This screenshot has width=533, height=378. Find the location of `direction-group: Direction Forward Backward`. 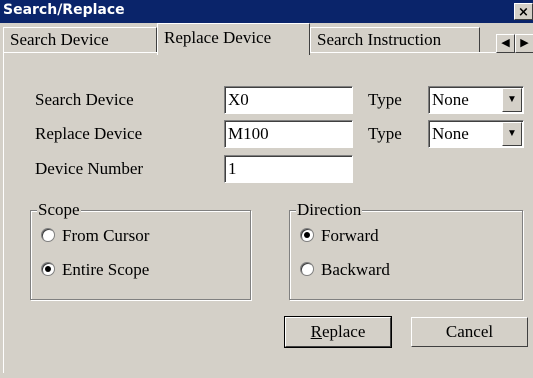

direction-group: Direction Forward Backward is located at coordinates (406, 250).